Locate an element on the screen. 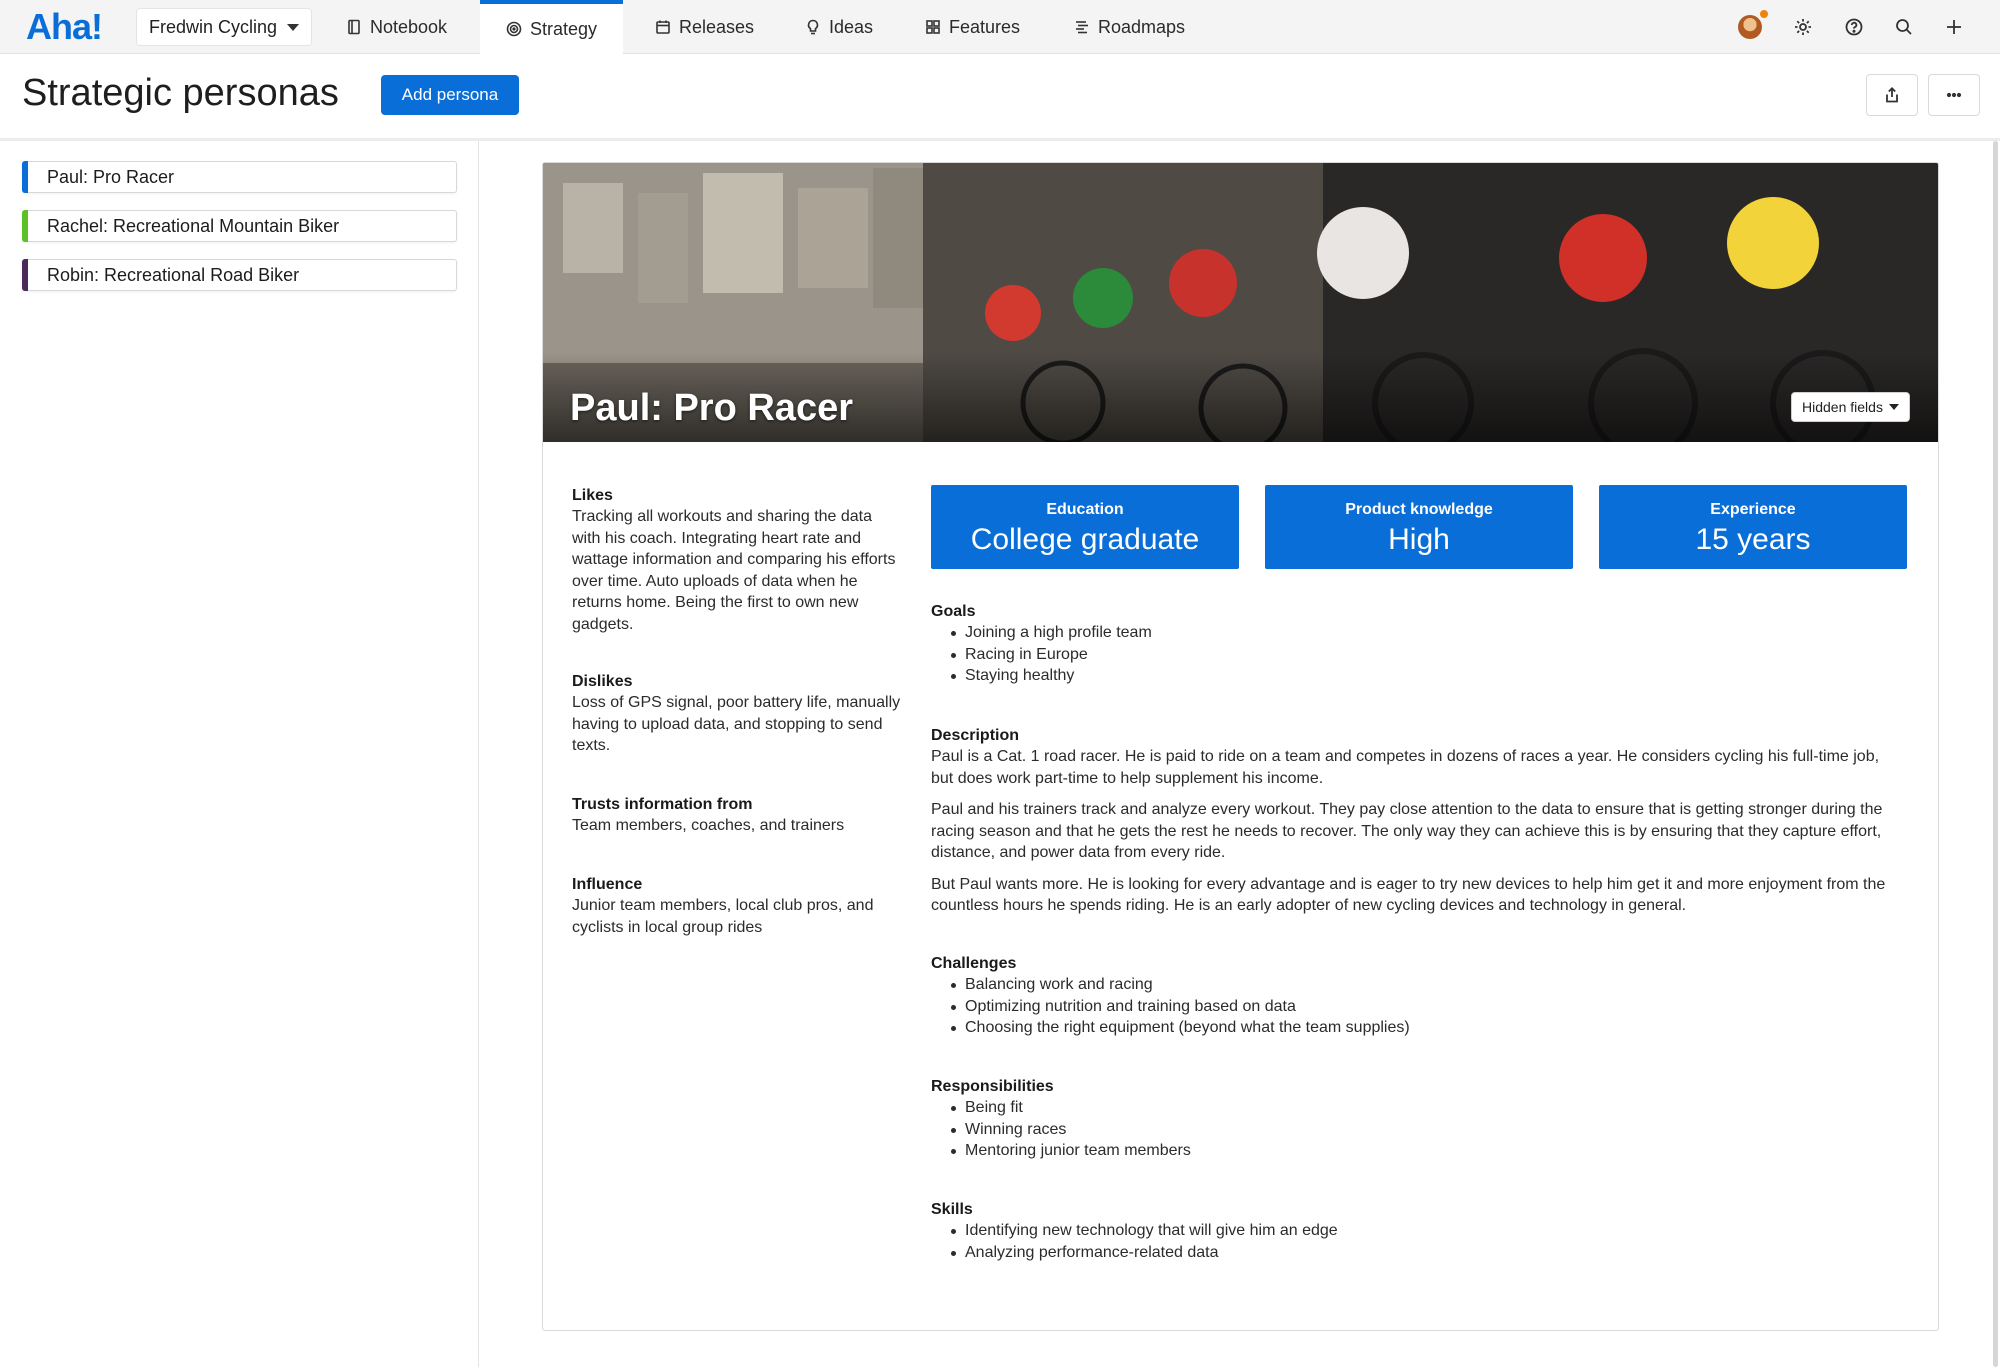 Image resolution: width=2000 pixels, height=1367 pixels. more-options-button is located at coordinates (1954, 95).